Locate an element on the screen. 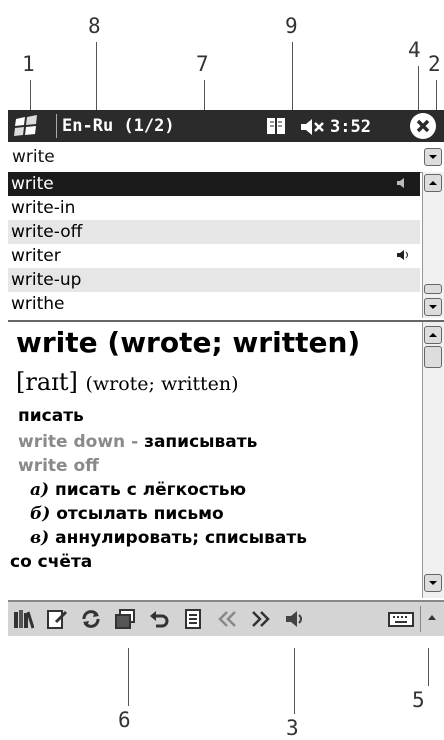 This screenshot has height=740, width=444. edit-icon is located at coordinates (57, 619).